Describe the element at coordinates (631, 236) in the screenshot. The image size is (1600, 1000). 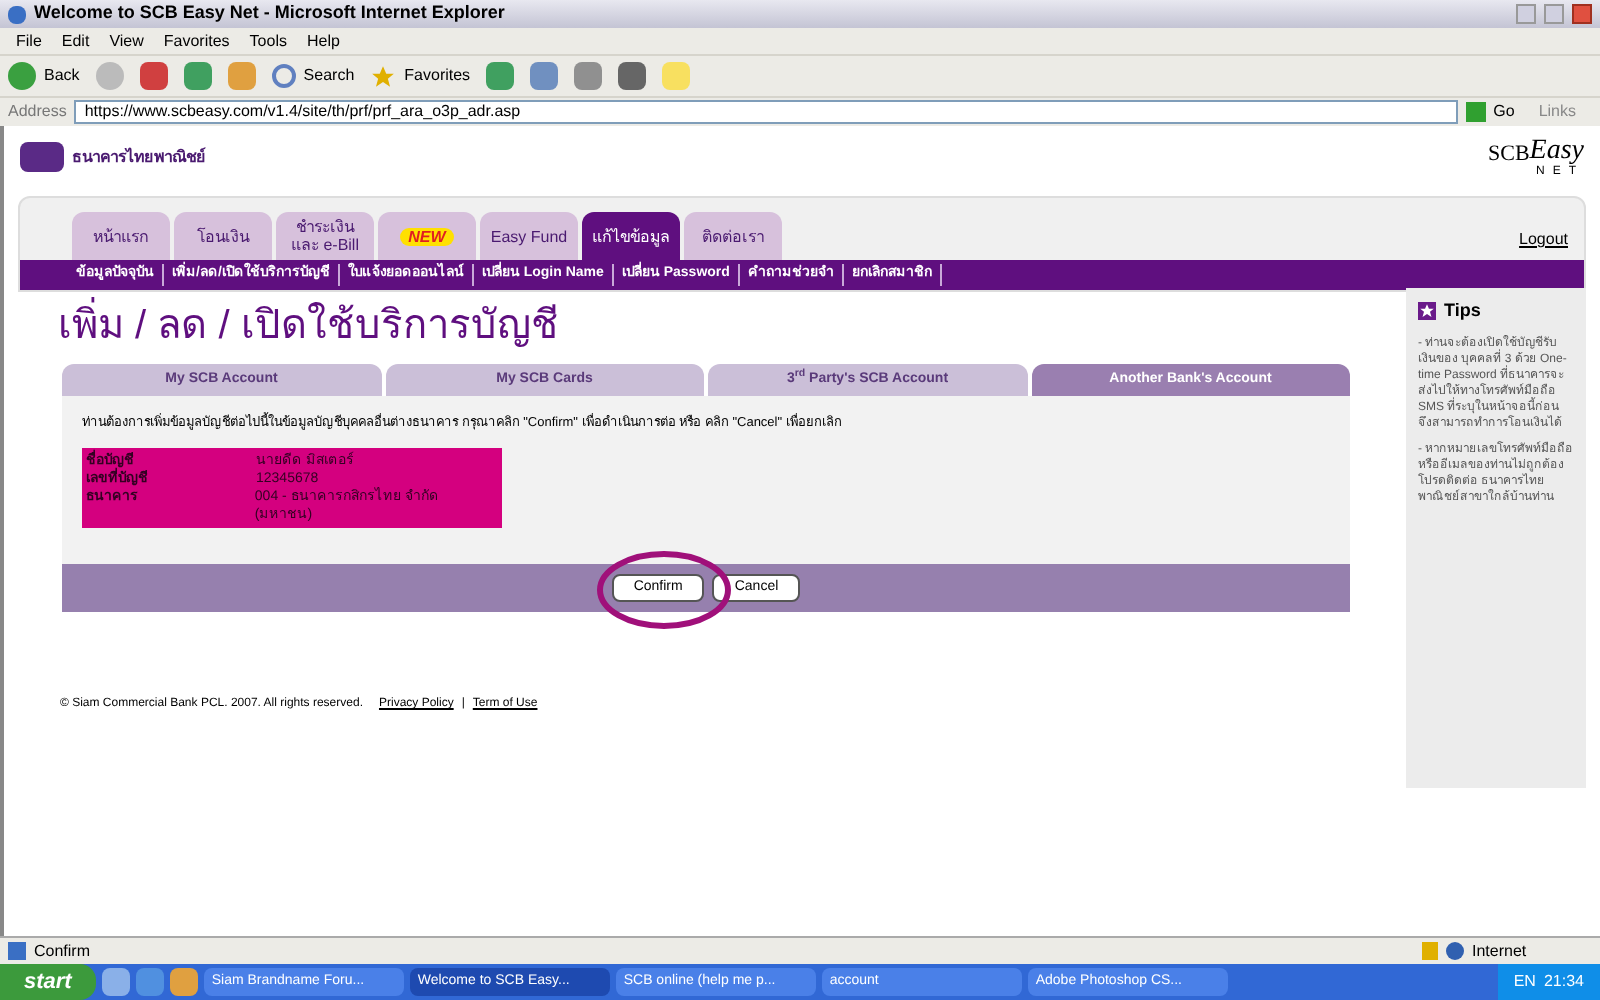
I see `nav-tab: แก้ไขข้อมูล` at that location.